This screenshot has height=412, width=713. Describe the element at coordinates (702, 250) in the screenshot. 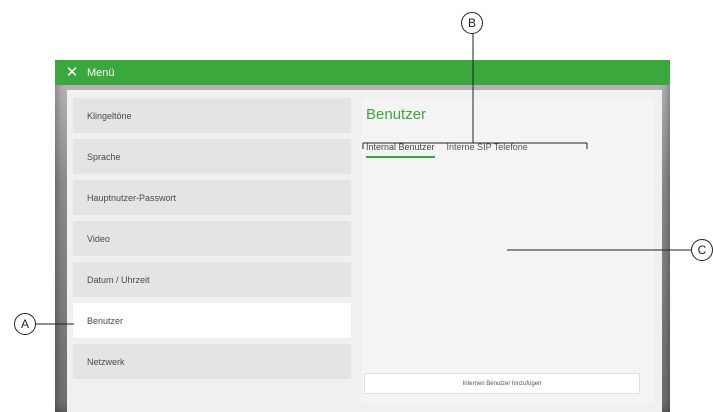

I see `callout-c: C` at that location.